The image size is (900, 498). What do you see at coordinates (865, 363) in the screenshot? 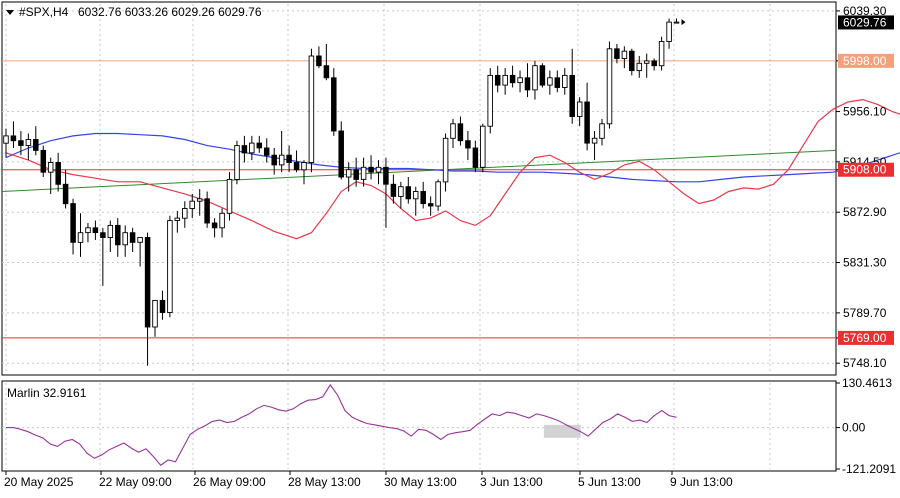
I see `y-tick-label: 5748.10` at bounding box center [865, 363].